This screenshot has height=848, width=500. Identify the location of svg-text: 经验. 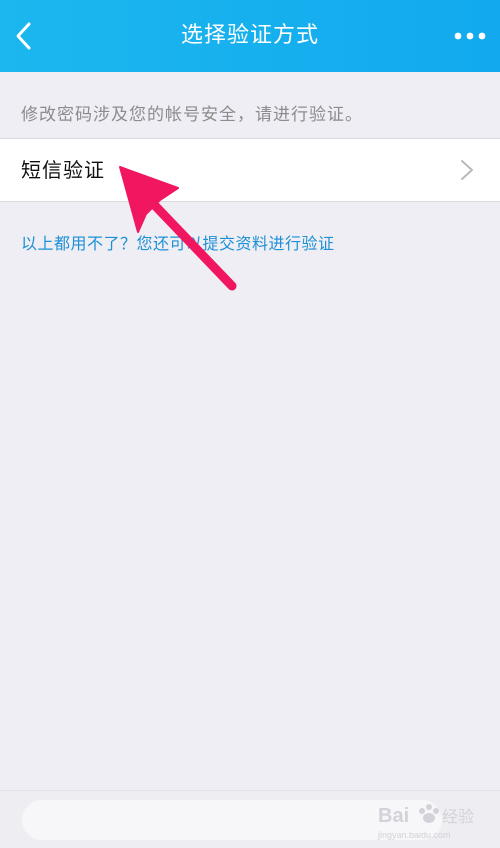
(458, 816).